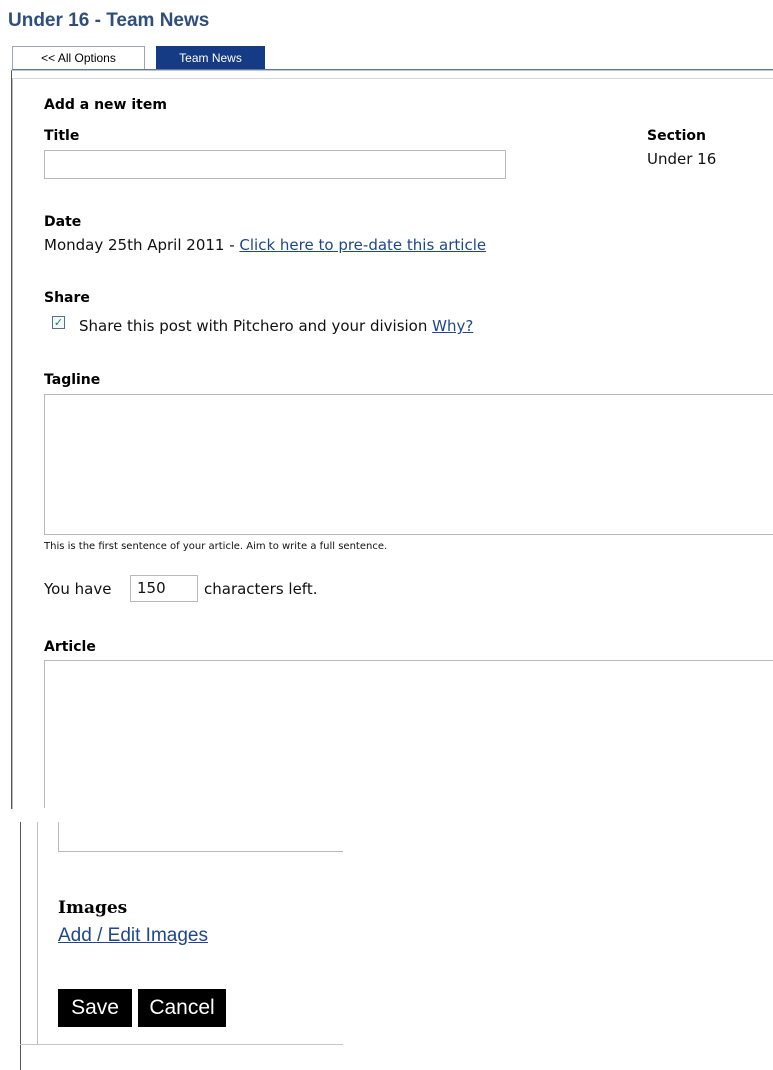 The height and width of the screenshot is (1070, 773). What do you see at coordinates (95, 1008) in the screenshot?
I see `save-button: Save` at bounding box center [95, 1008].